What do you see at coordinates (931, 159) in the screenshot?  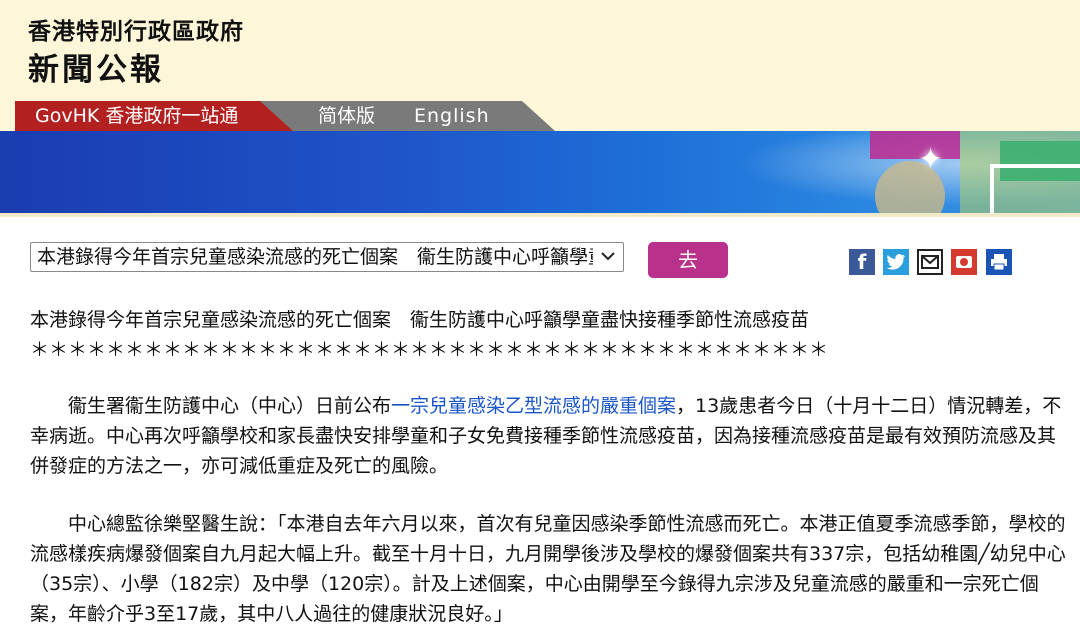 I see `sparkle-icon: ✦` at bounding box center [931, 159].